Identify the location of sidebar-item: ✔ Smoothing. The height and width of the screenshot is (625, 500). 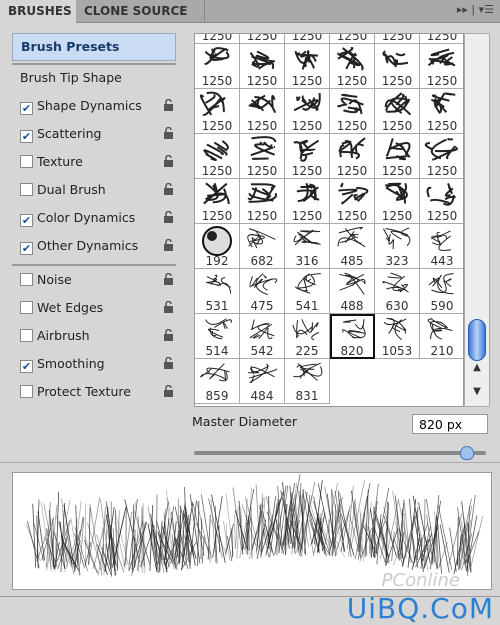
(100, 364).